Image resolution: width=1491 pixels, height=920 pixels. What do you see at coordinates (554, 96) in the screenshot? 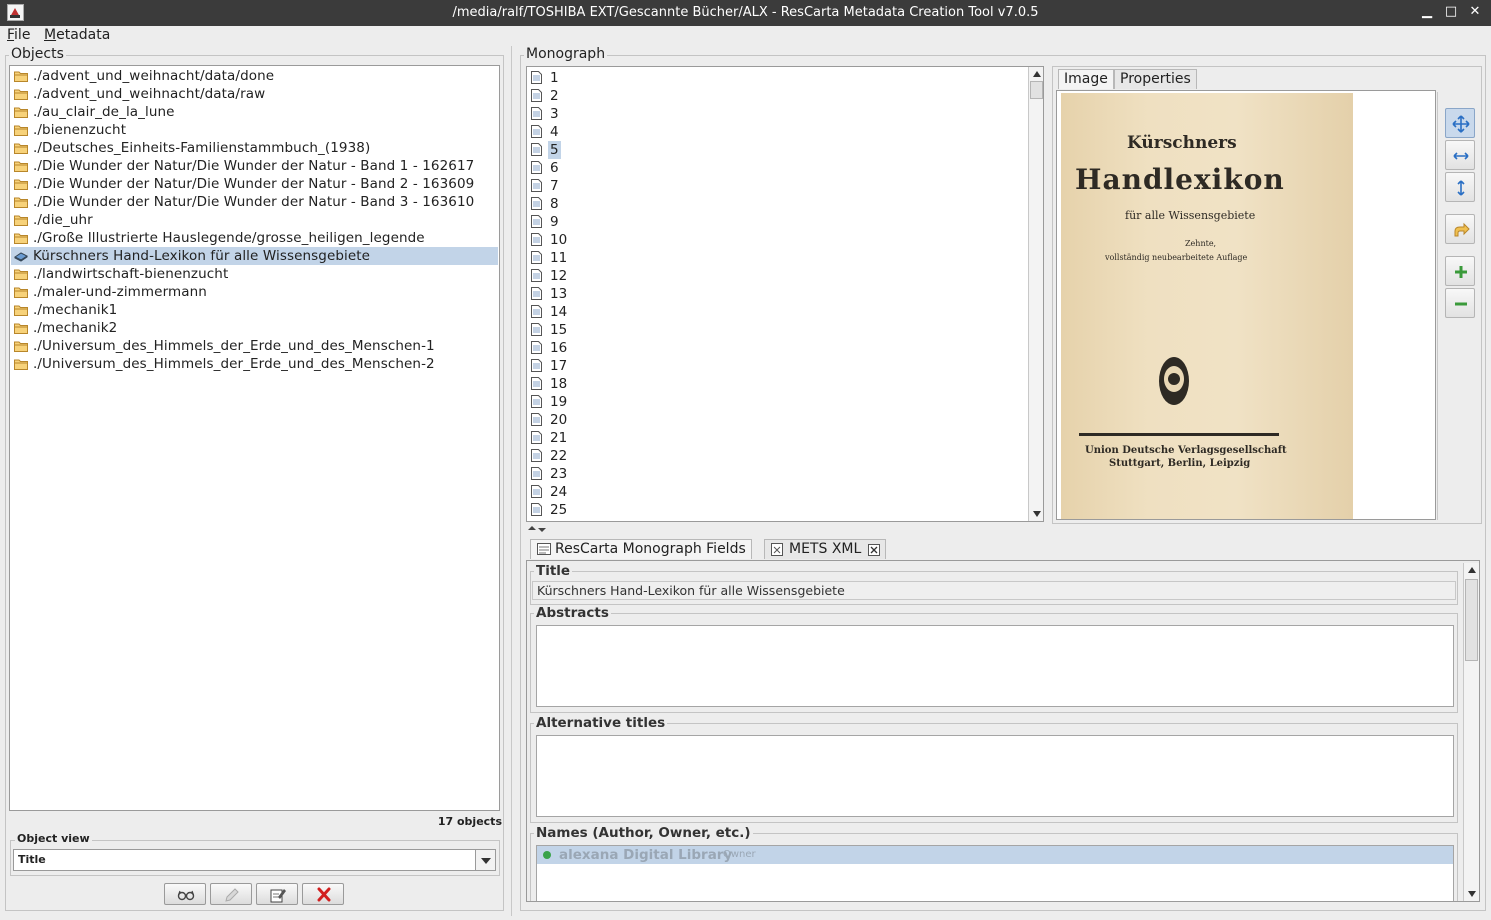
I see `page-number: 2` at bounding box center [554, 96].